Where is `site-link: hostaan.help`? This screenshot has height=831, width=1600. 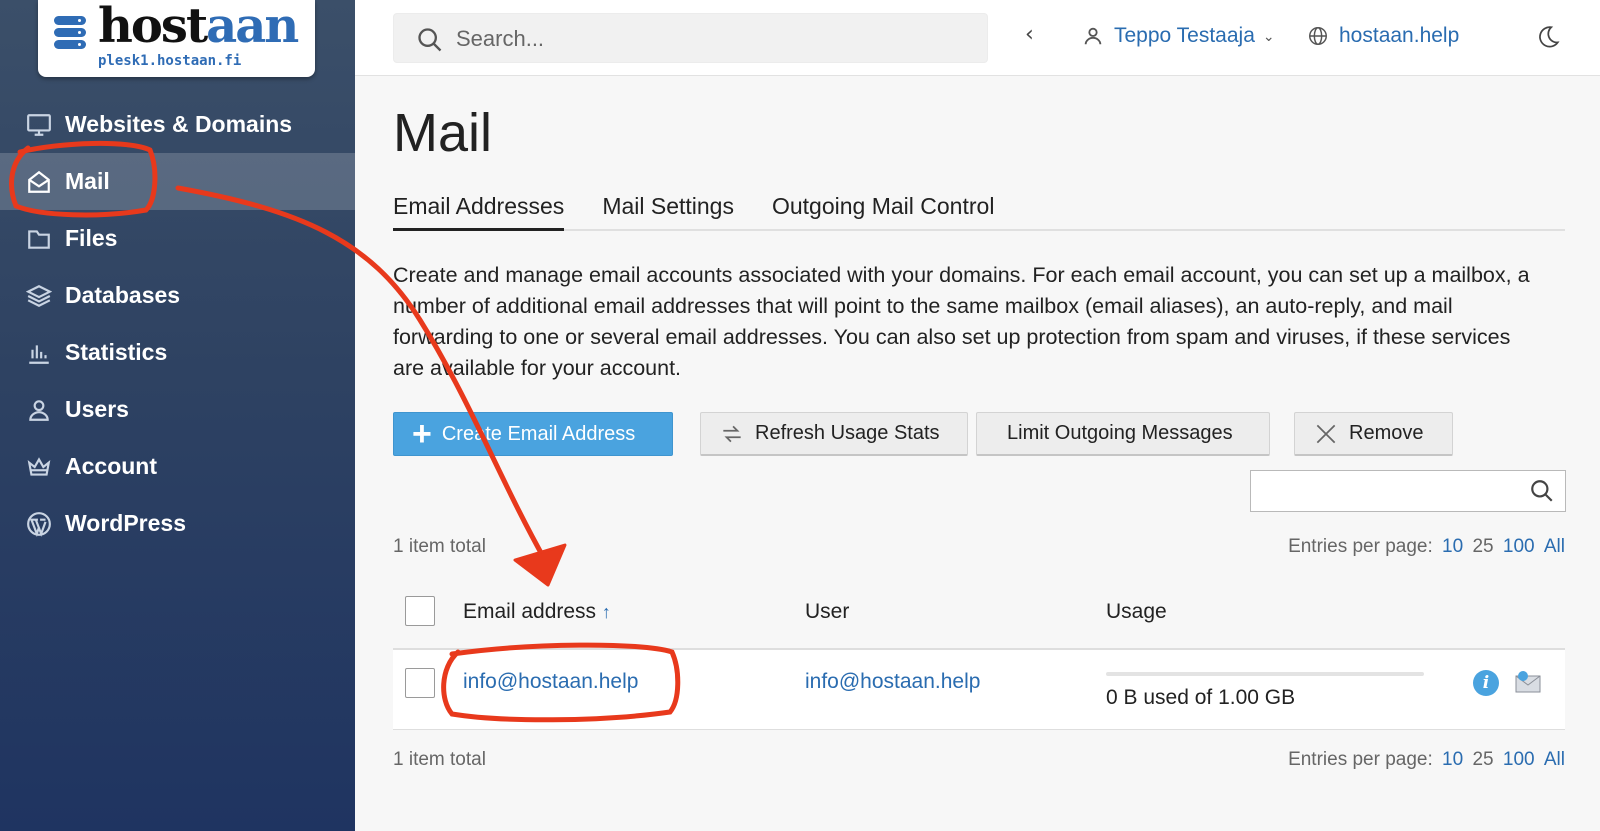 site-link: hostaan.help is located at coordinates (1383, 36).